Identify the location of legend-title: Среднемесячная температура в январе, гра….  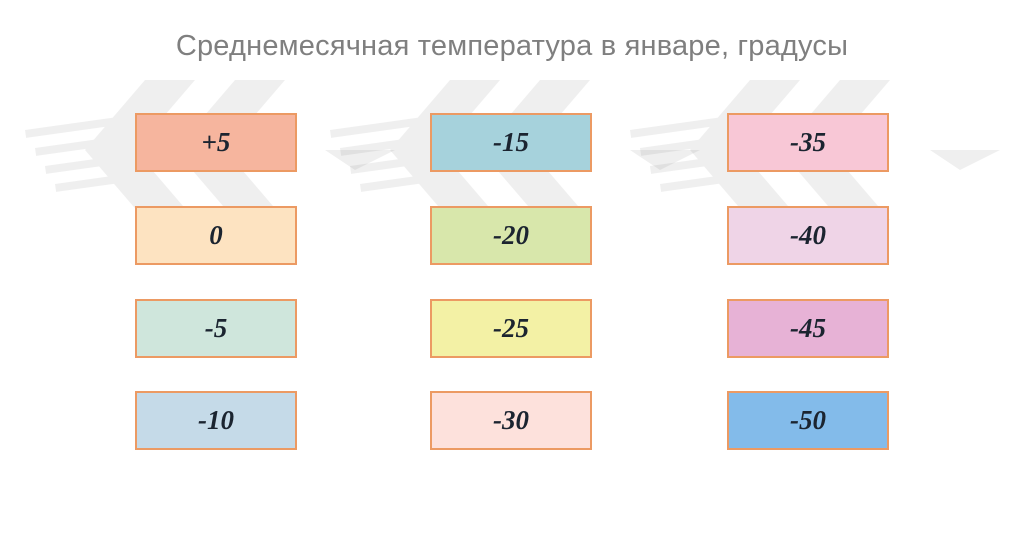
(512, 46).